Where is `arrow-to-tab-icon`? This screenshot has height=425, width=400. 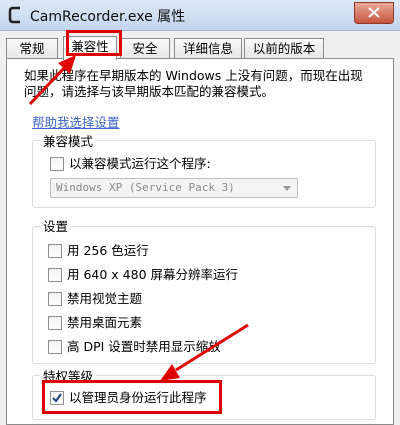
arrow-to-tab-icon is located at coordinates (52, 80).